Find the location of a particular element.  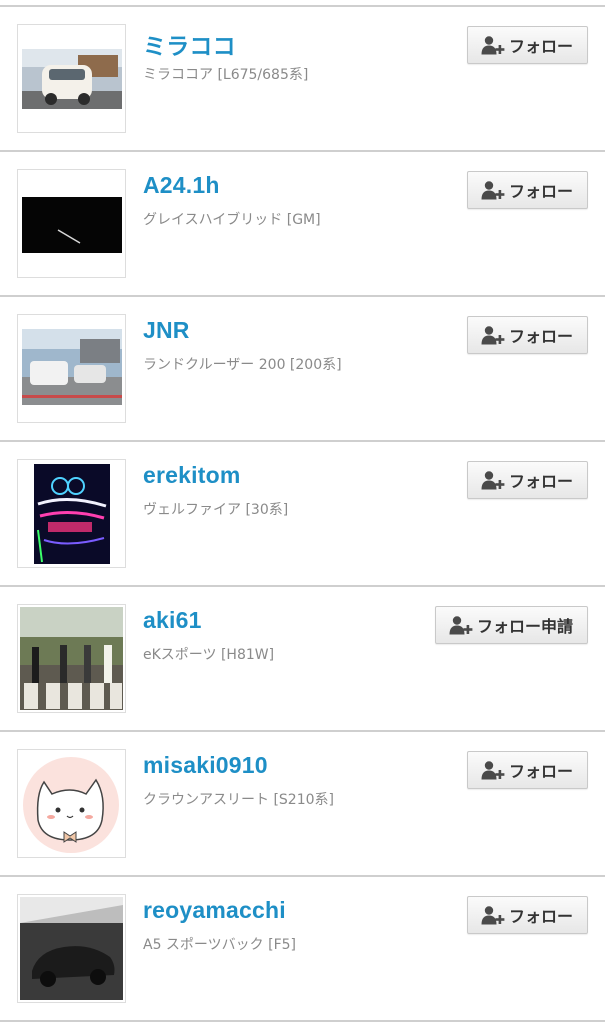

night-photo-image is located at coordinates (71, 223).